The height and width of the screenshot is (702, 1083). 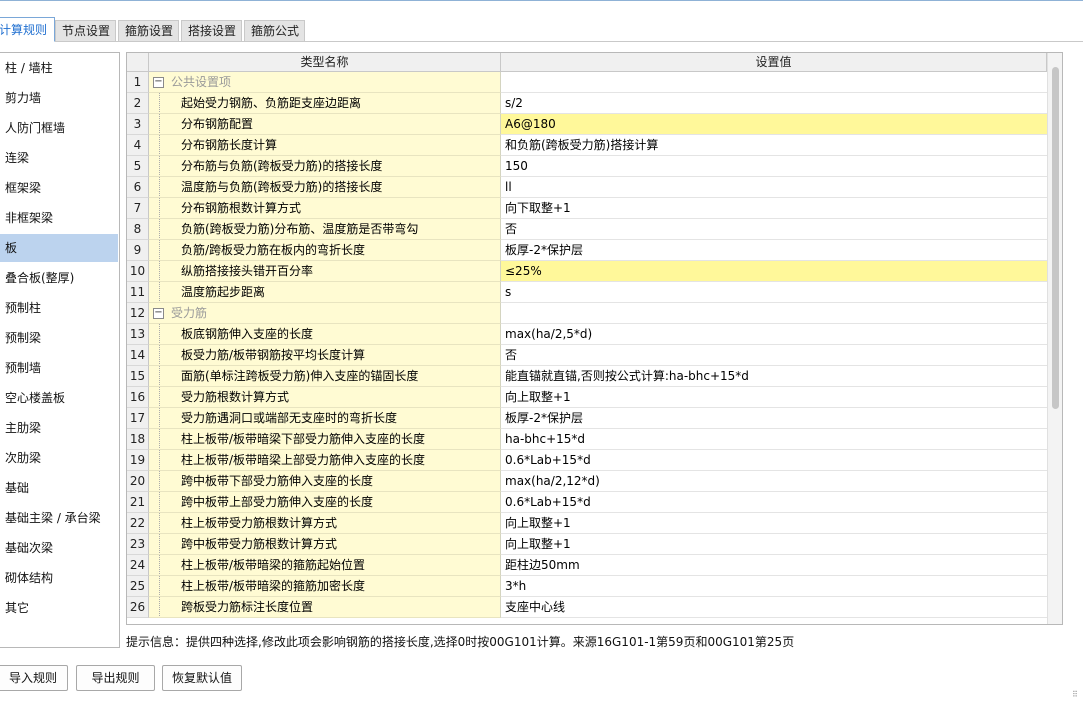 What do you see at coordinates (138, 208) in the screenshot?
I see `row-number: 7` at bounding box center [138, 208].